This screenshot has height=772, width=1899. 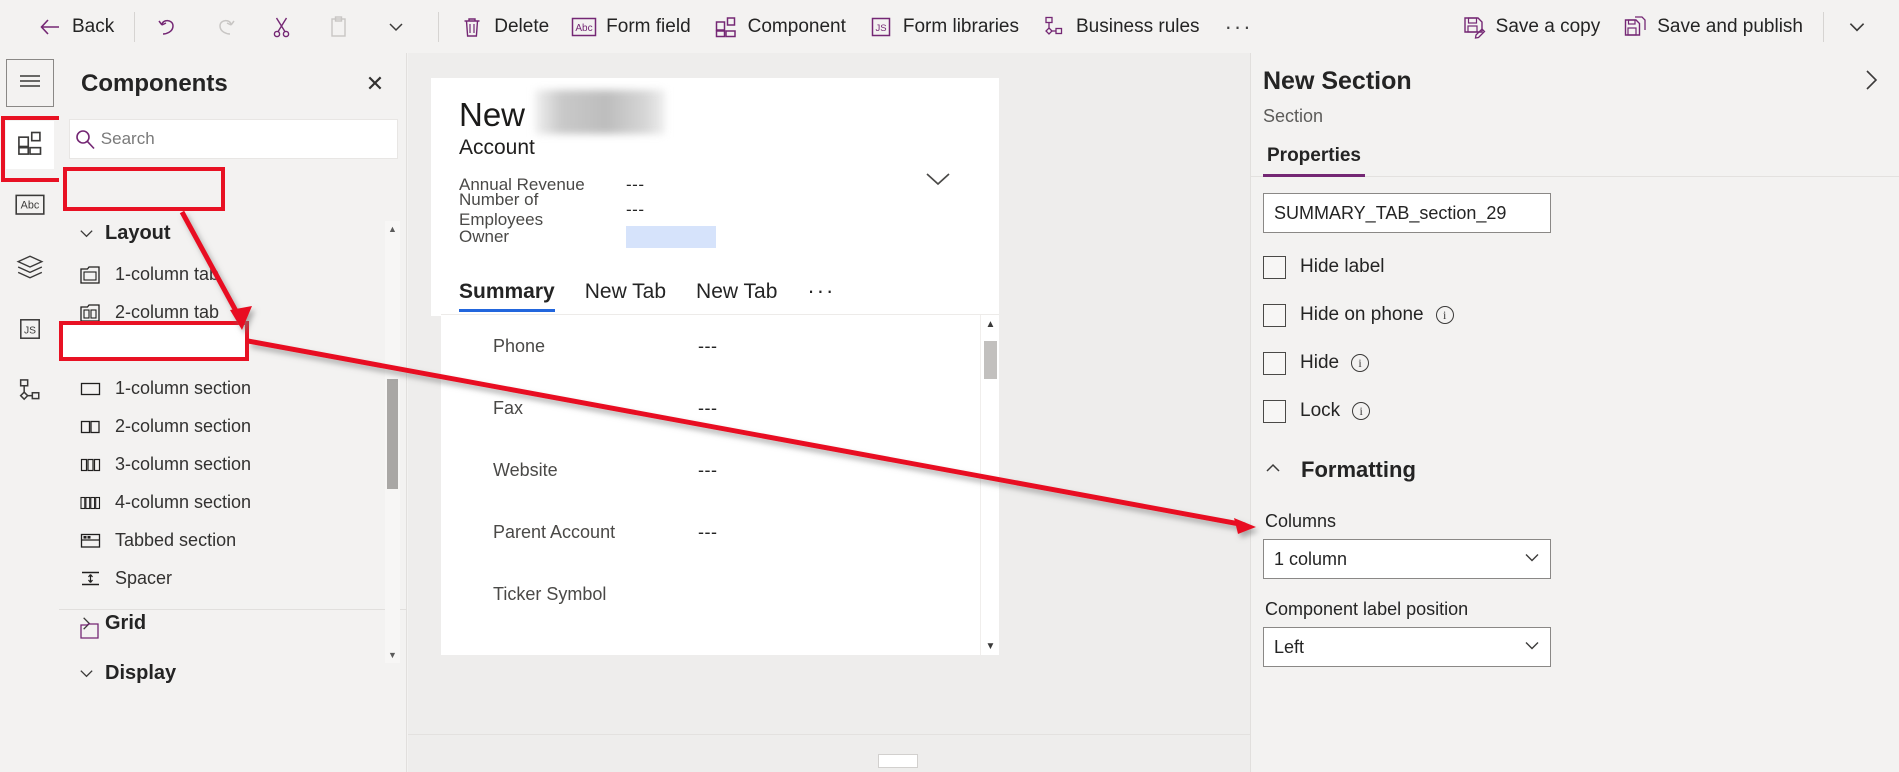 What do you see at coordinates (90, 312) in the screenshot?
I see `two-column-tab-icon` at bounding box center [90, 312].